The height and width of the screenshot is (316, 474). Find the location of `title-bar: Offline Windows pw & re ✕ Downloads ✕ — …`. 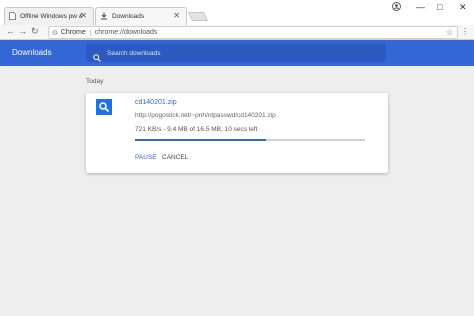

title-bar: Offline Windows pw & re ✕ Downloads ✕ — … is located at coordinates (237, 12).